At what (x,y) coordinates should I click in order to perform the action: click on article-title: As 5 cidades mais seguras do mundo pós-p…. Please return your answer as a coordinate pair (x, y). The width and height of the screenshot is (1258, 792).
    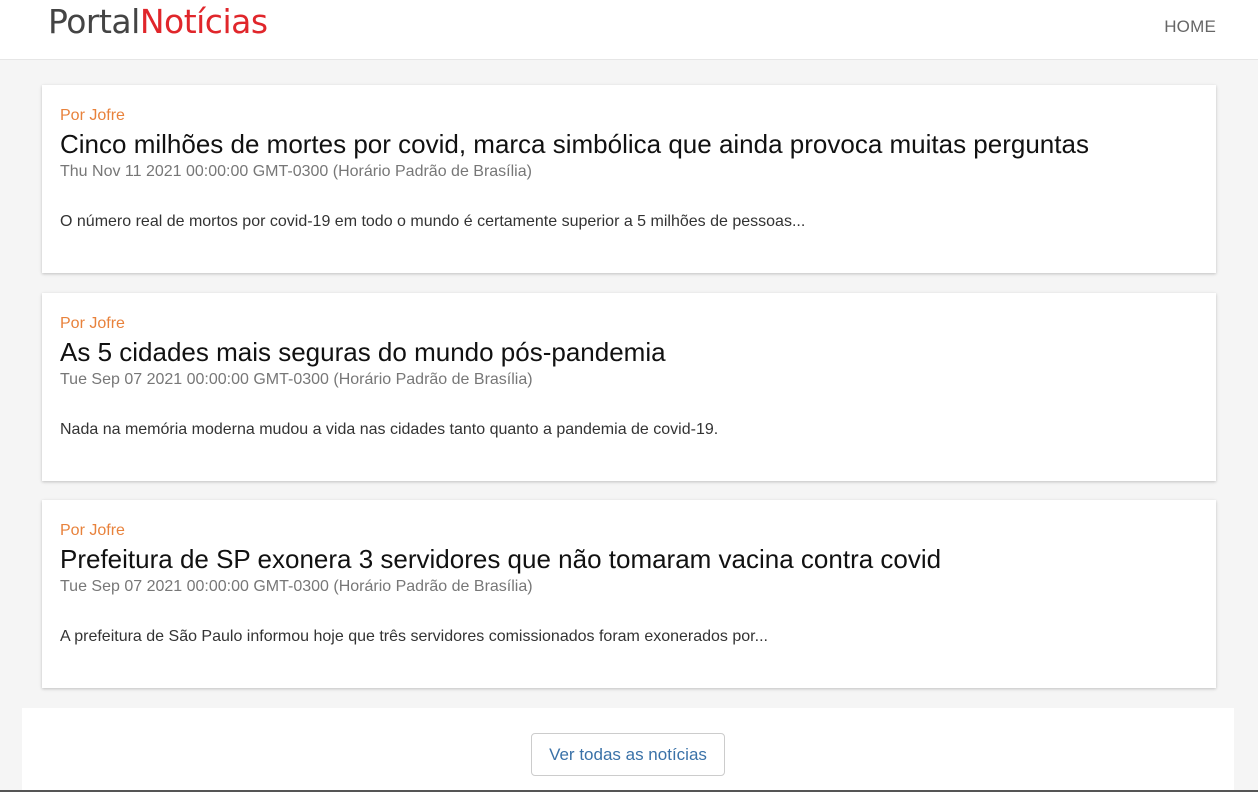
    Looking at the image, I should click on (629, 352).